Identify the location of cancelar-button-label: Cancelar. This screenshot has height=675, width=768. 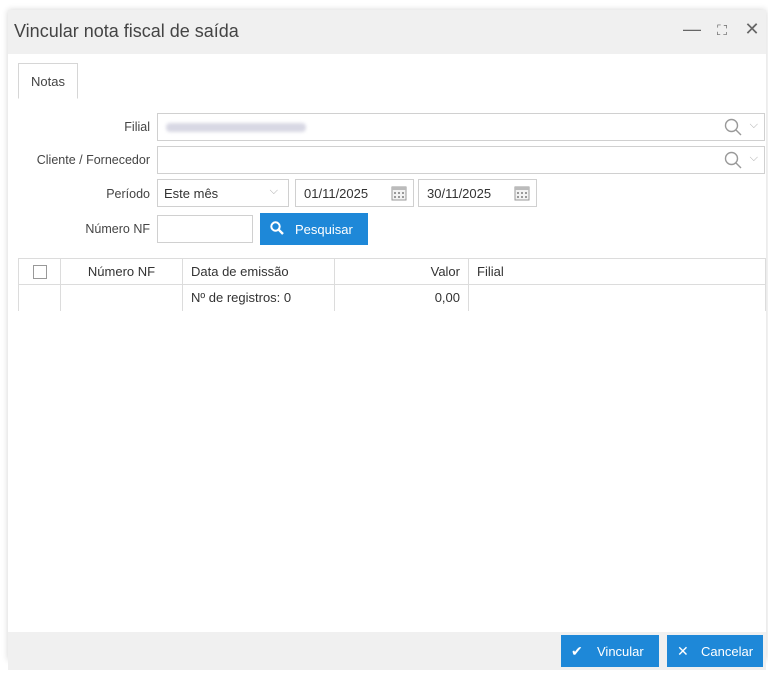
(727, 651).